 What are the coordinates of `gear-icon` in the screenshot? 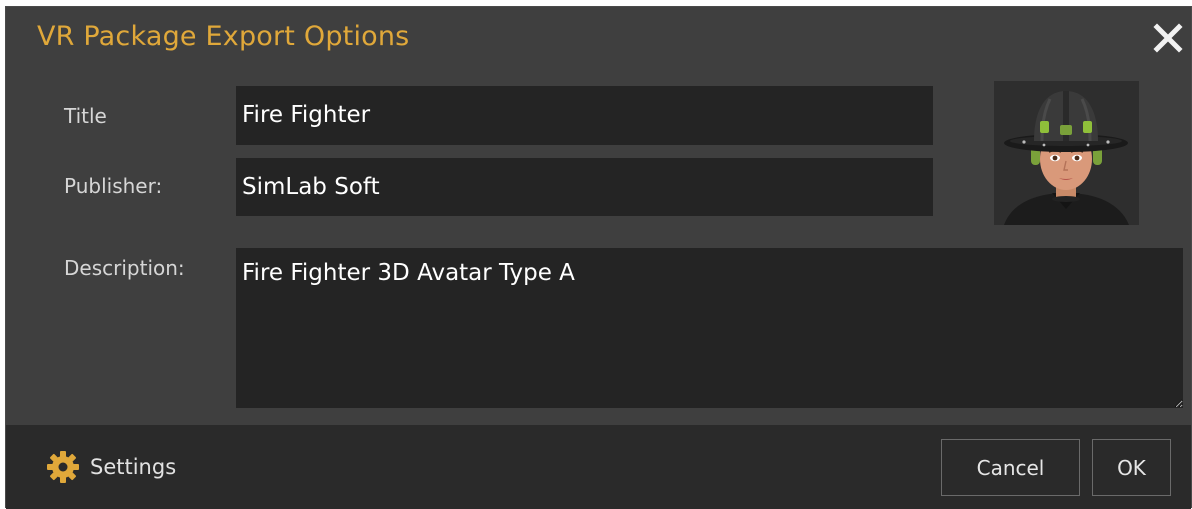 It's located at (63, 467).